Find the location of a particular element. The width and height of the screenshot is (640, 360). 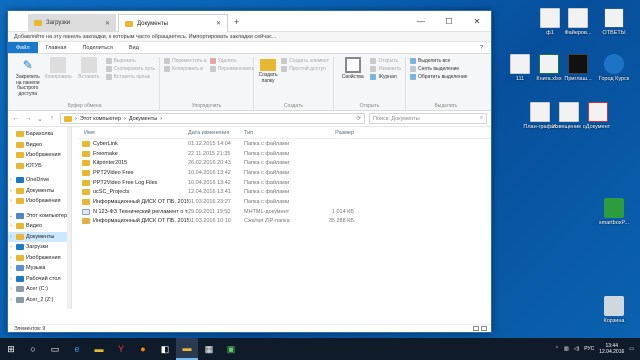

app-icon: ▣ is located at coordinates (231, 349).